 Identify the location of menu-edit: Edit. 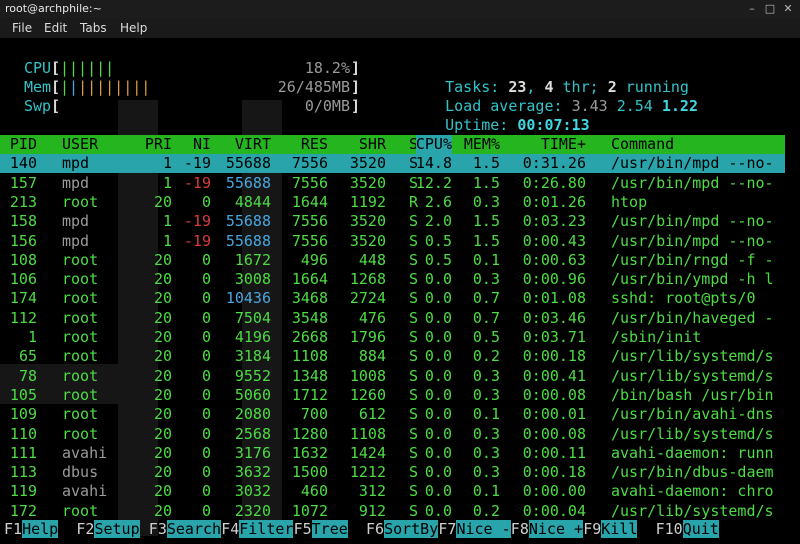
(55, 28).